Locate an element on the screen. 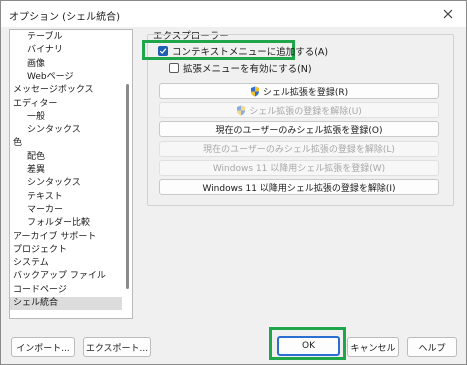 This screenshot has width=467, height=365. tree-item: エディター is located at coordinates (66, 104).